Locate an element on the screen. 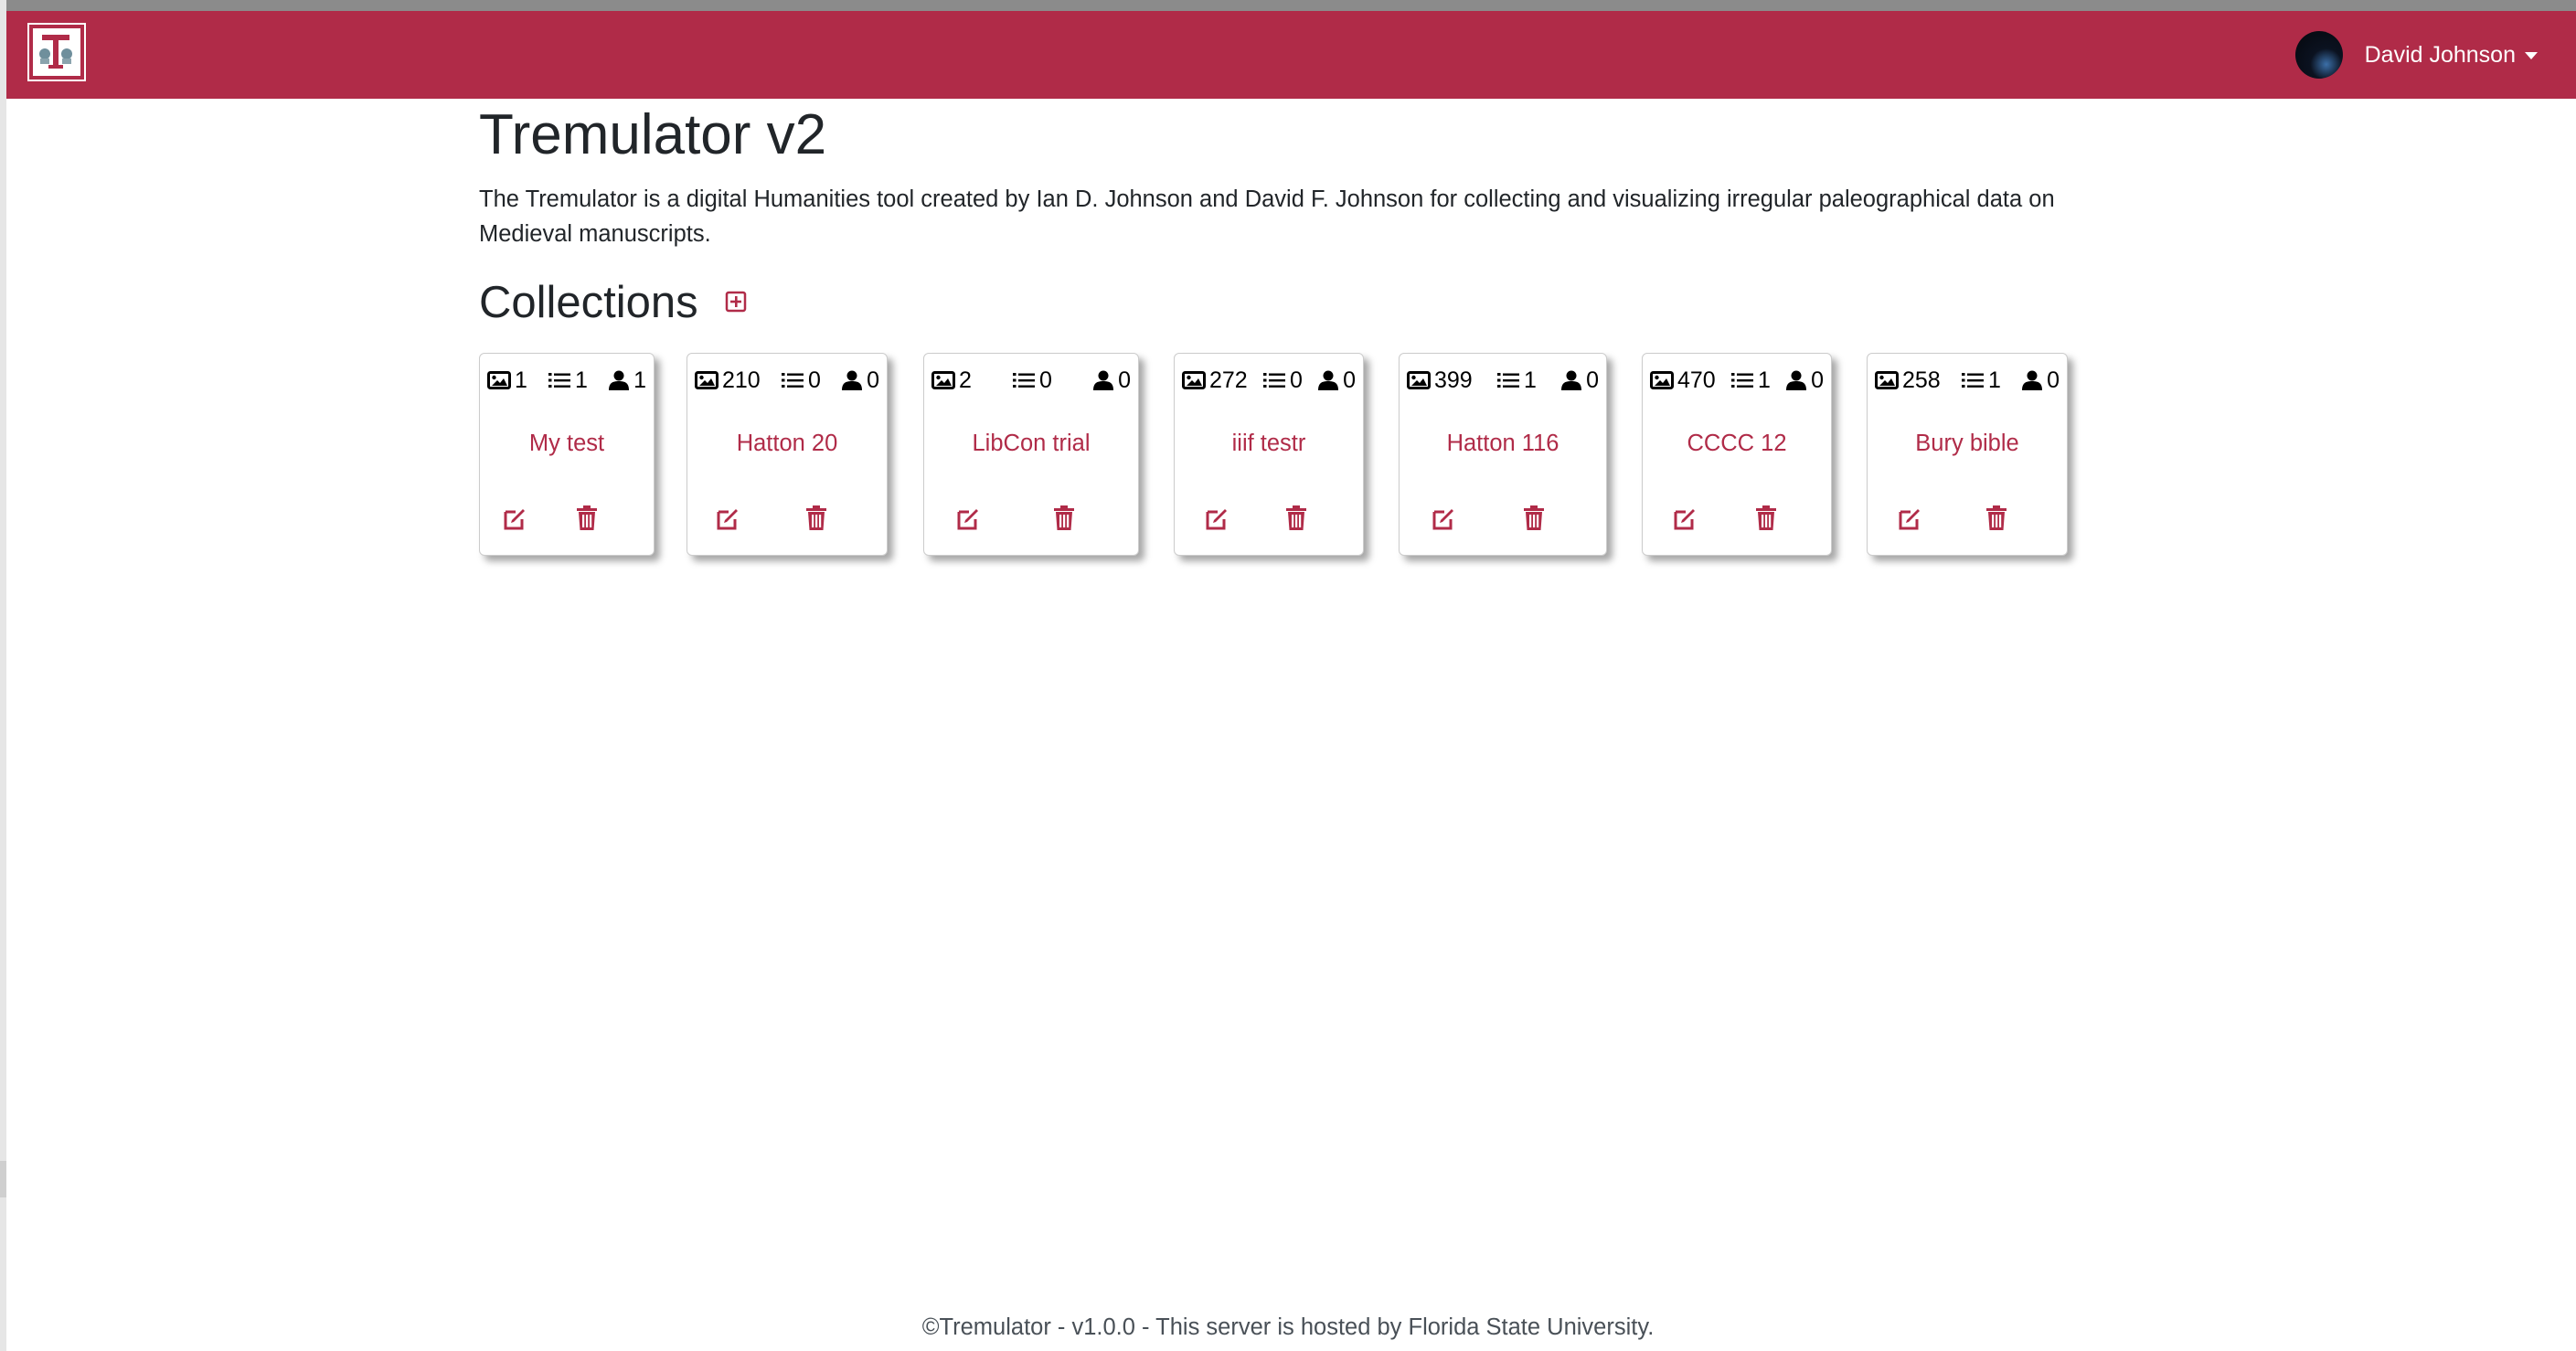 This screenshot has width=2576, height=1351. images-count: 470 is located at coordinates (1696, 380).